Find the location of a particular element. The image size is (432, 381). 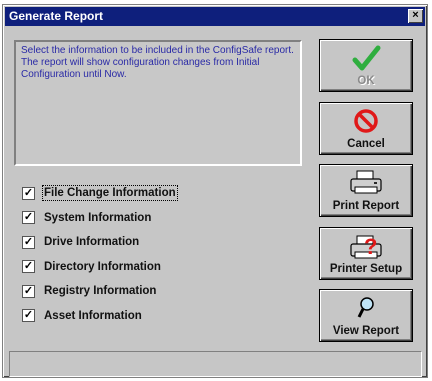

printer-setup-button: ? Printer Setup is located at coordinates (366, 253).